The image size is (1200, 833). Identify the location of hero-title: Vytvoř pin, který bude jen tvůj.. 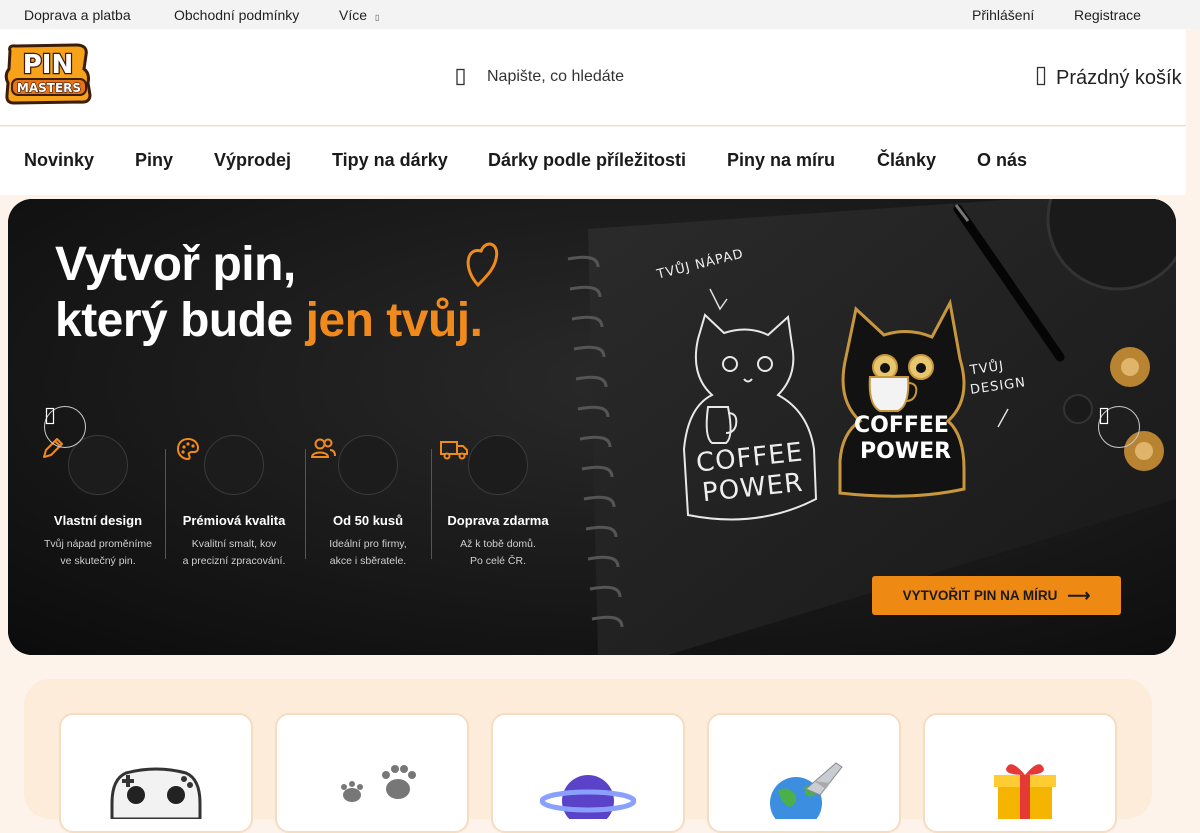
(269, 293).